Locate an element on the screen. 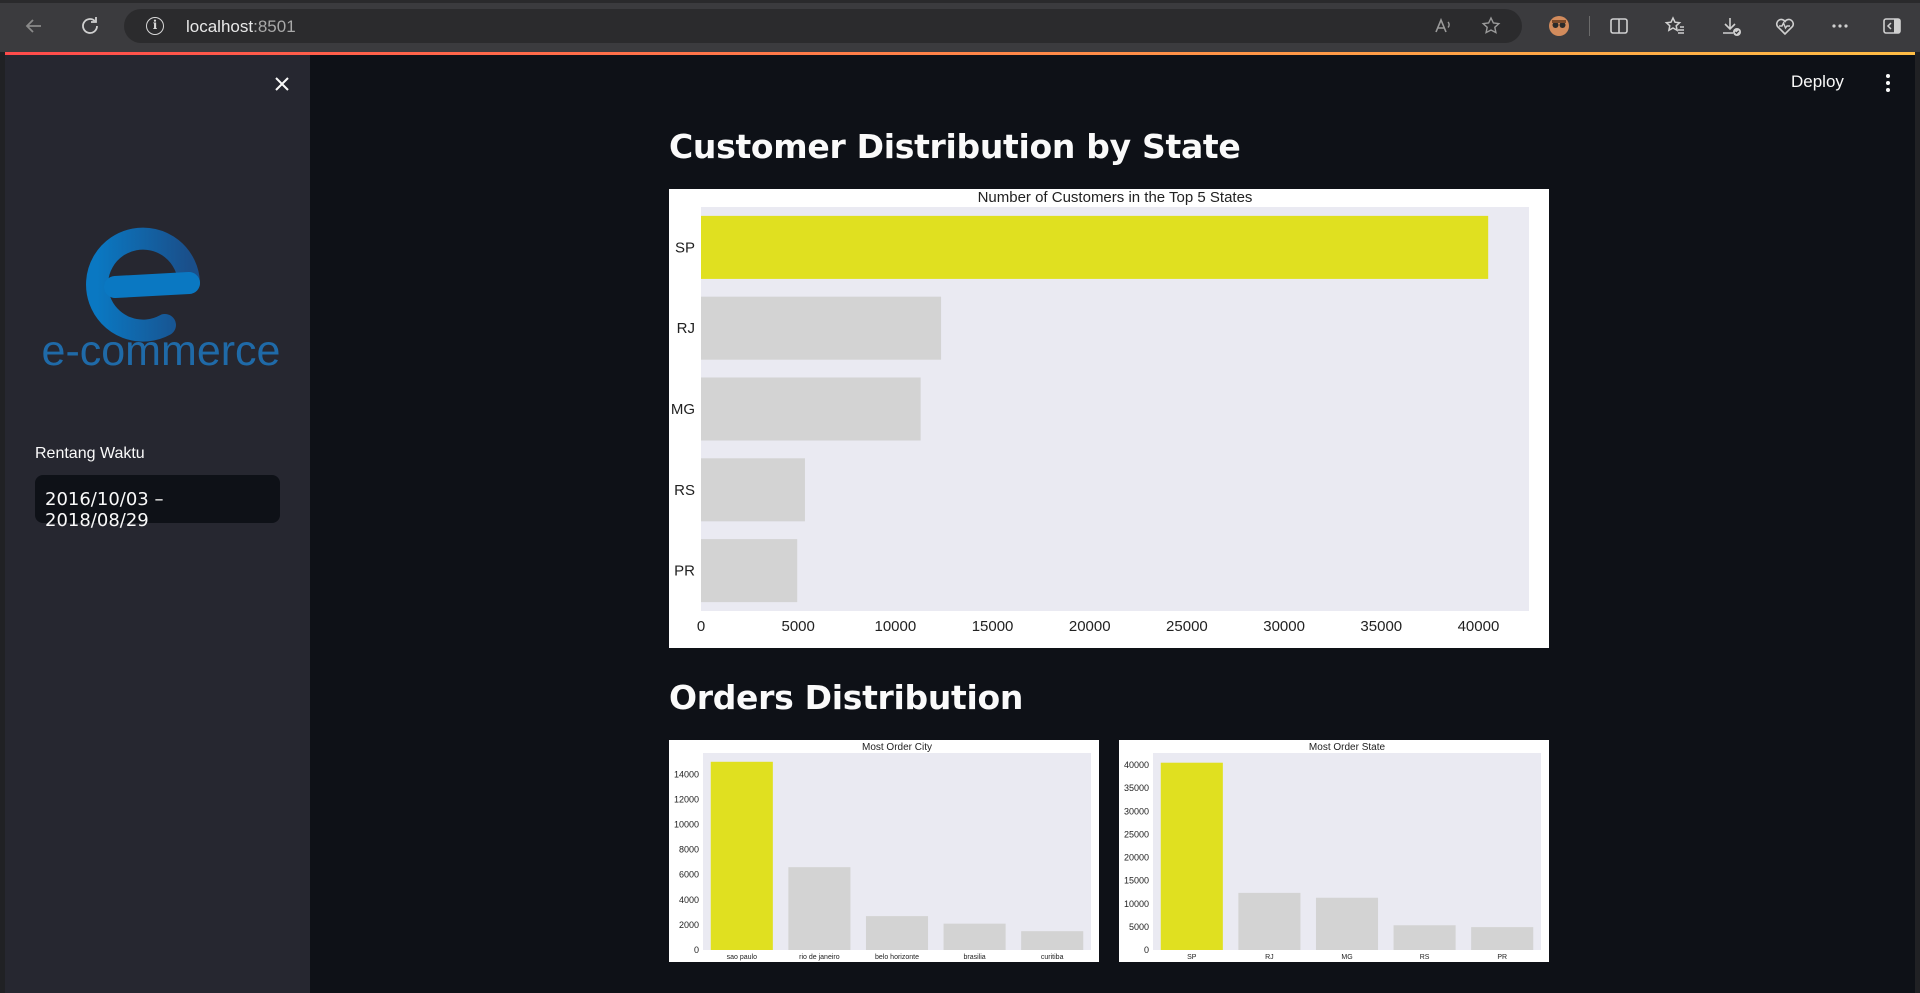  date-range-label: Rentang Waktu is located at coordinates (90, 453).